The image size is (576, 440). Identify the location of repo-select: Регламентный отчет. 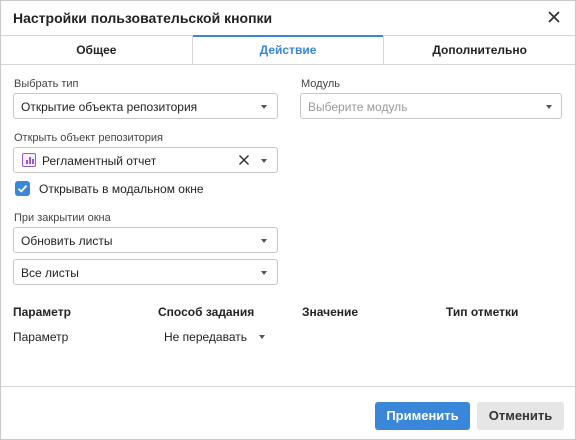
(145, 160).